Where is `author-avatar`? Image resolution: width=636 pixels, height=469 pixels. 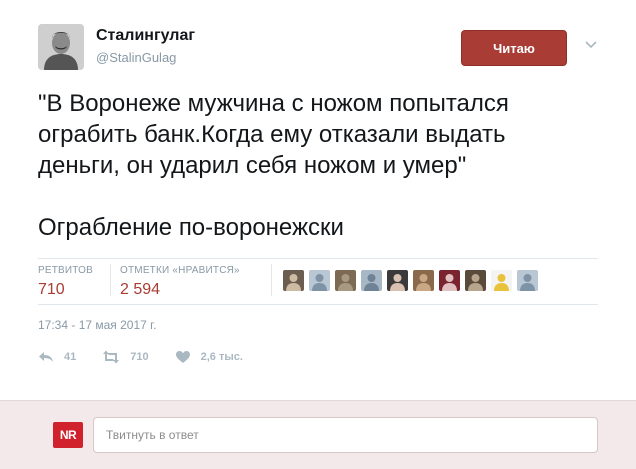
author-avatar is located at coordinates (61, 47).